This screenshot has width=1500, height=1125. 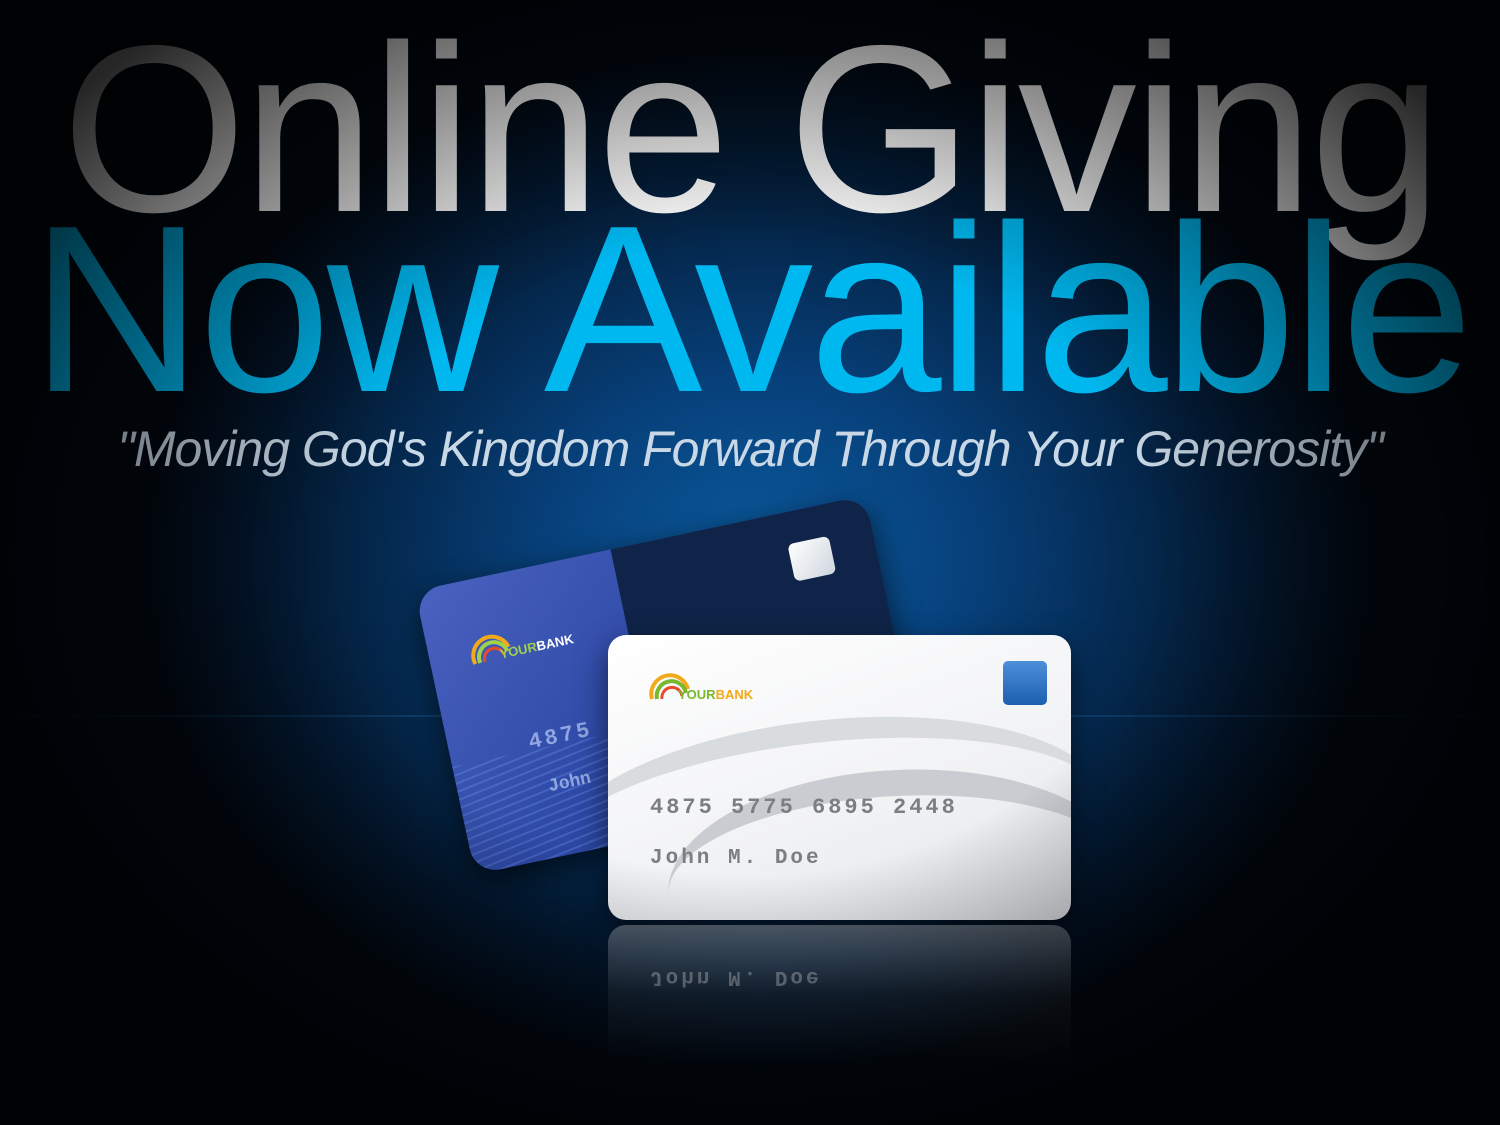 What do you see at coordinates (736, 976) in the screenshot?
I see `reflected-cardholder-name: John M. Doe` at bounding box center [736, 976].